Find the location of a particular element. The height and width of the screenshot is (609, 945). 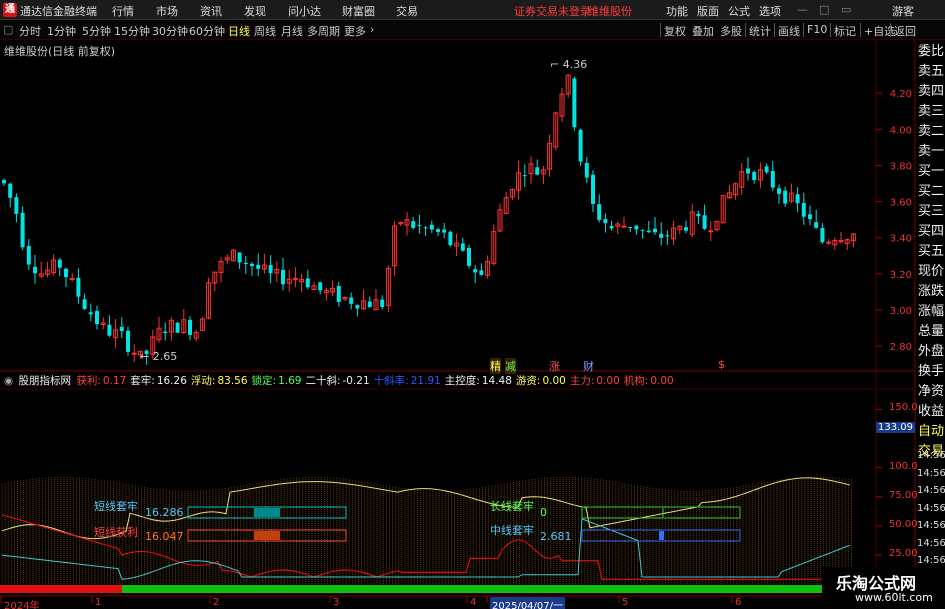

sidebar-item: 卖四 is located at coordinates (931, 92).